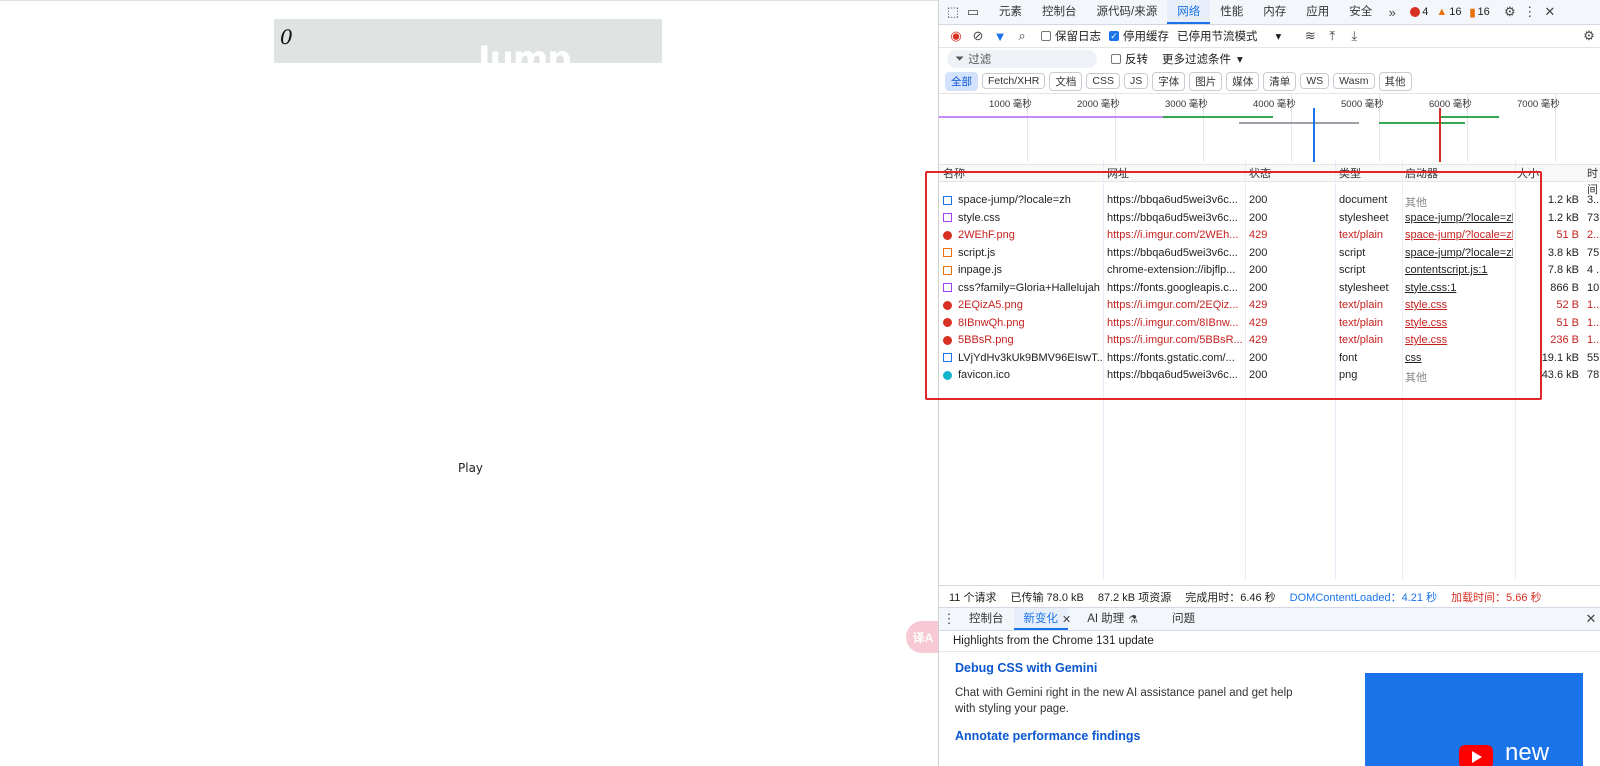 The height and width of the screenshot is (766, 1600). I want to click on filter-js: JS, so click(1136, 81).